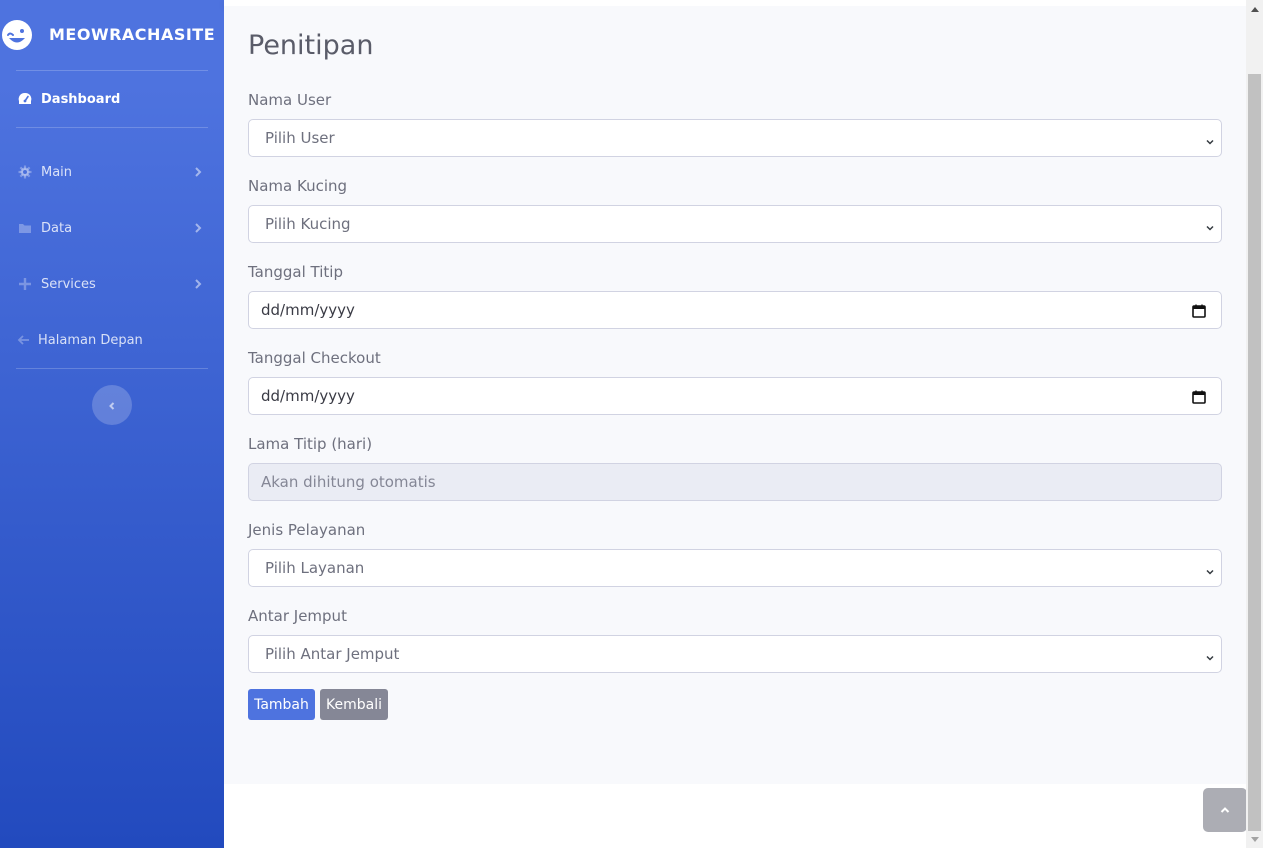  Describe the element at coordinates (81, 99) in the screenshot. I see `sidebar-item-label: Dashboard` at that location.